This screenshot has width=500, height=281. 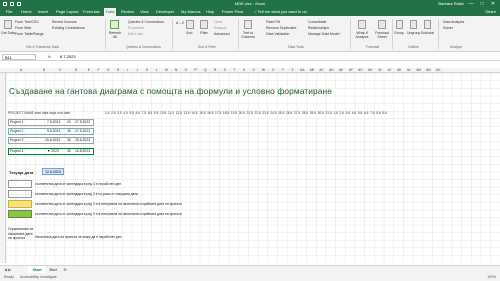 I want to click on project-end: 16.8.2023, so click(x=82, y=151).